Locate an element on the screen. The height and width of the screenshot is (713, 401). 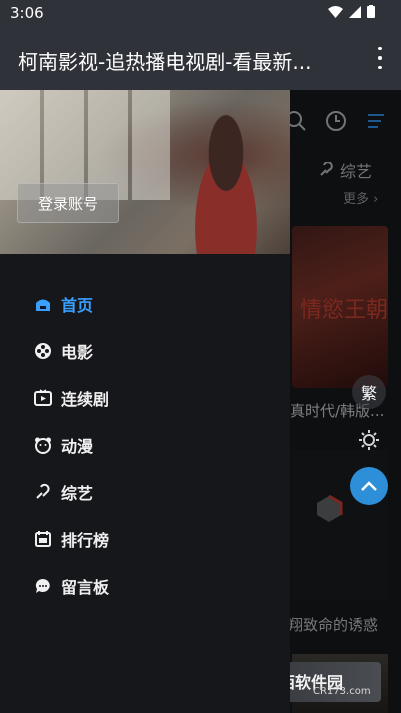
menu-item-label: 电影 is located at coordinates (77, 352).